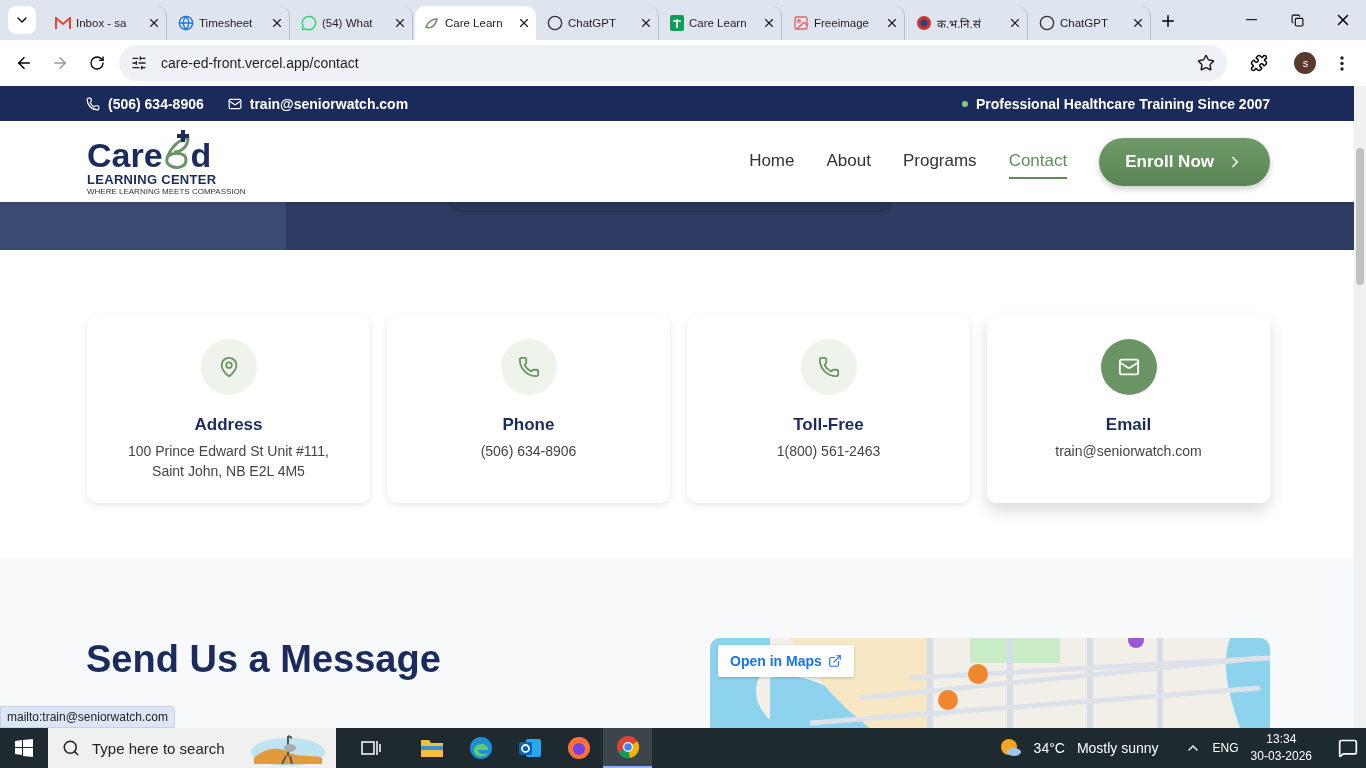 The height and width of the screenshot is (768, 1366). What do you see at coordinates (801, 23) in the screenshot?
I see `image-icon` at bounding box center [801, 23].